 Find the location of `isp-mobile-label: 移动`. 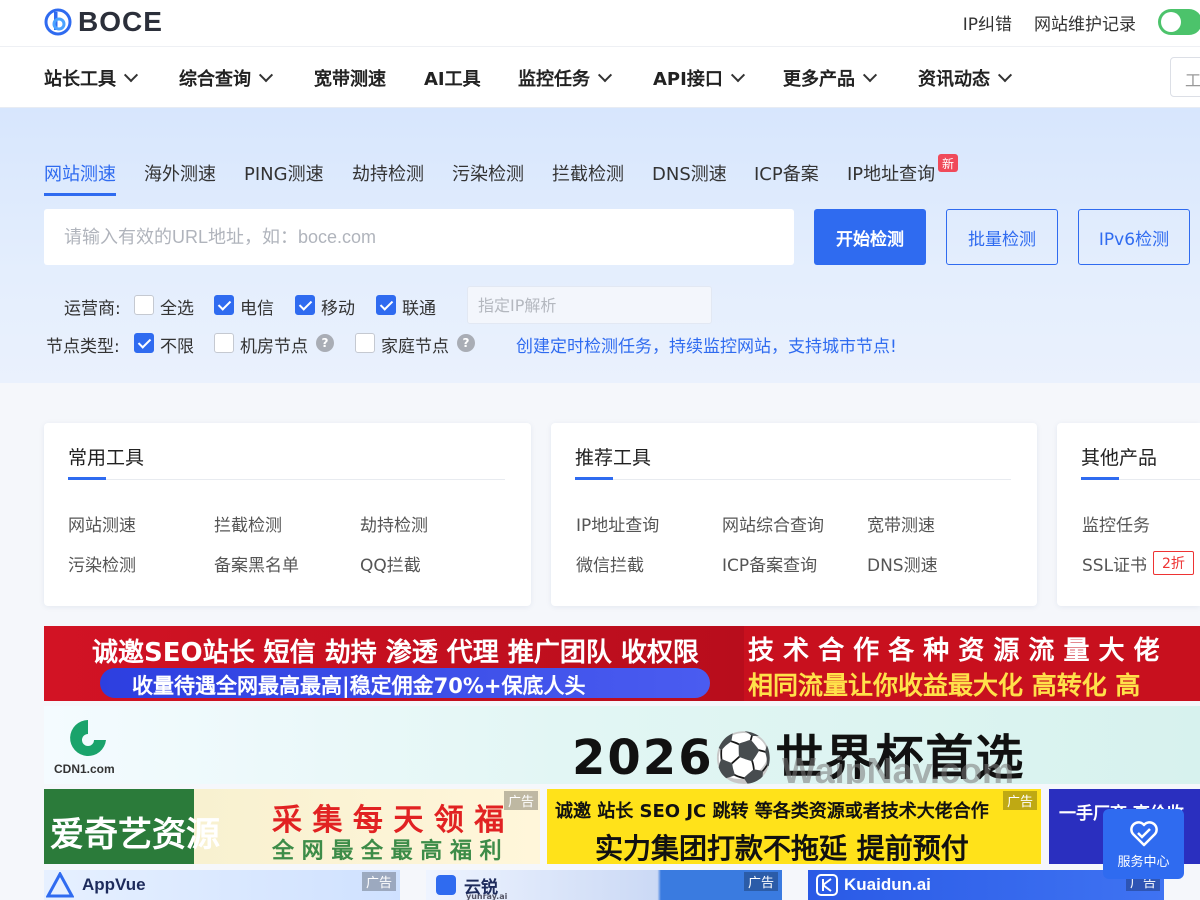

isp-mobile-label: 移动 is located at coordinates (338, 306).